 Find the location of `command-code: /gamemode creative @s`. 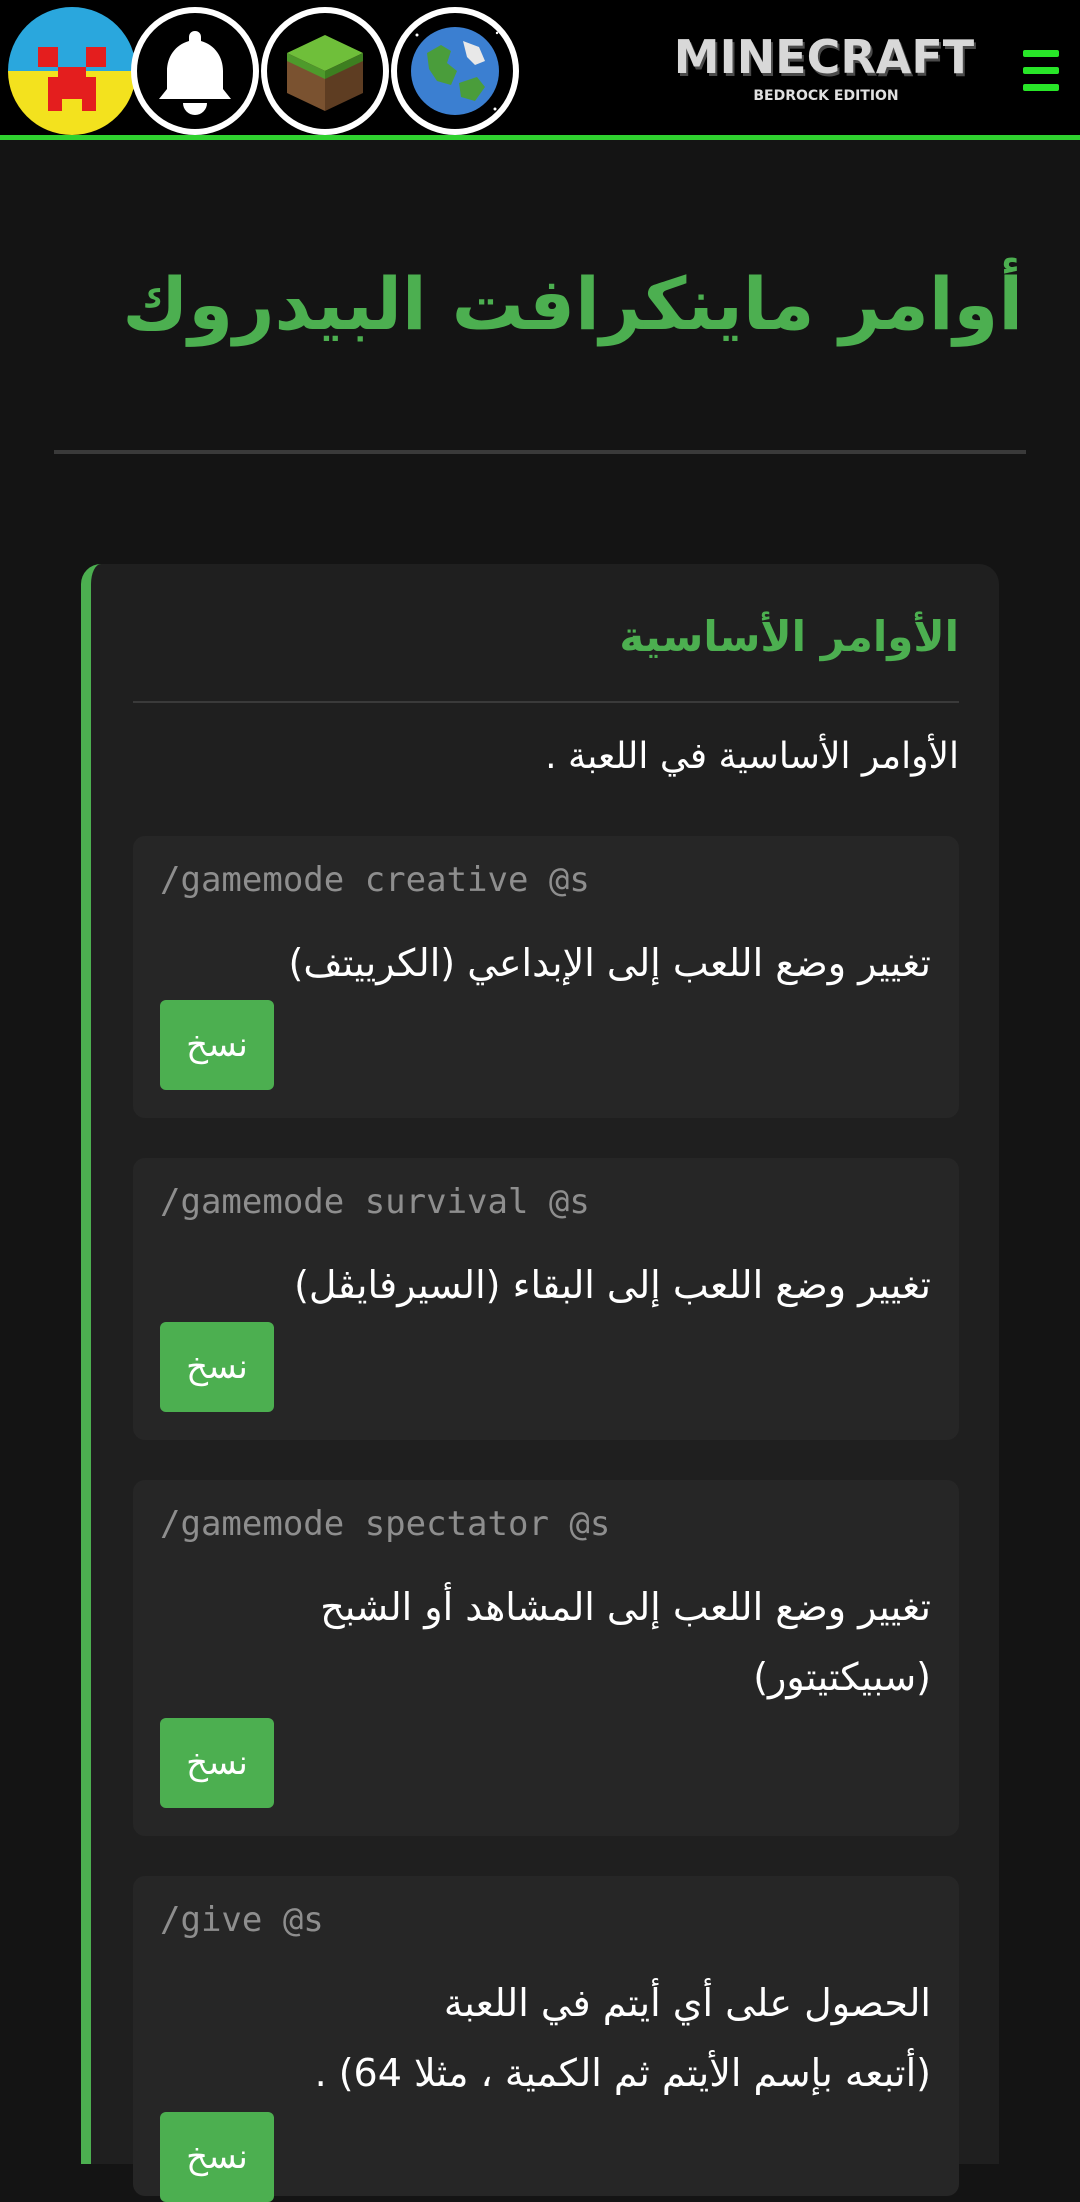

command-code: /gamemode creative @s is located at coordinates (375, 880).